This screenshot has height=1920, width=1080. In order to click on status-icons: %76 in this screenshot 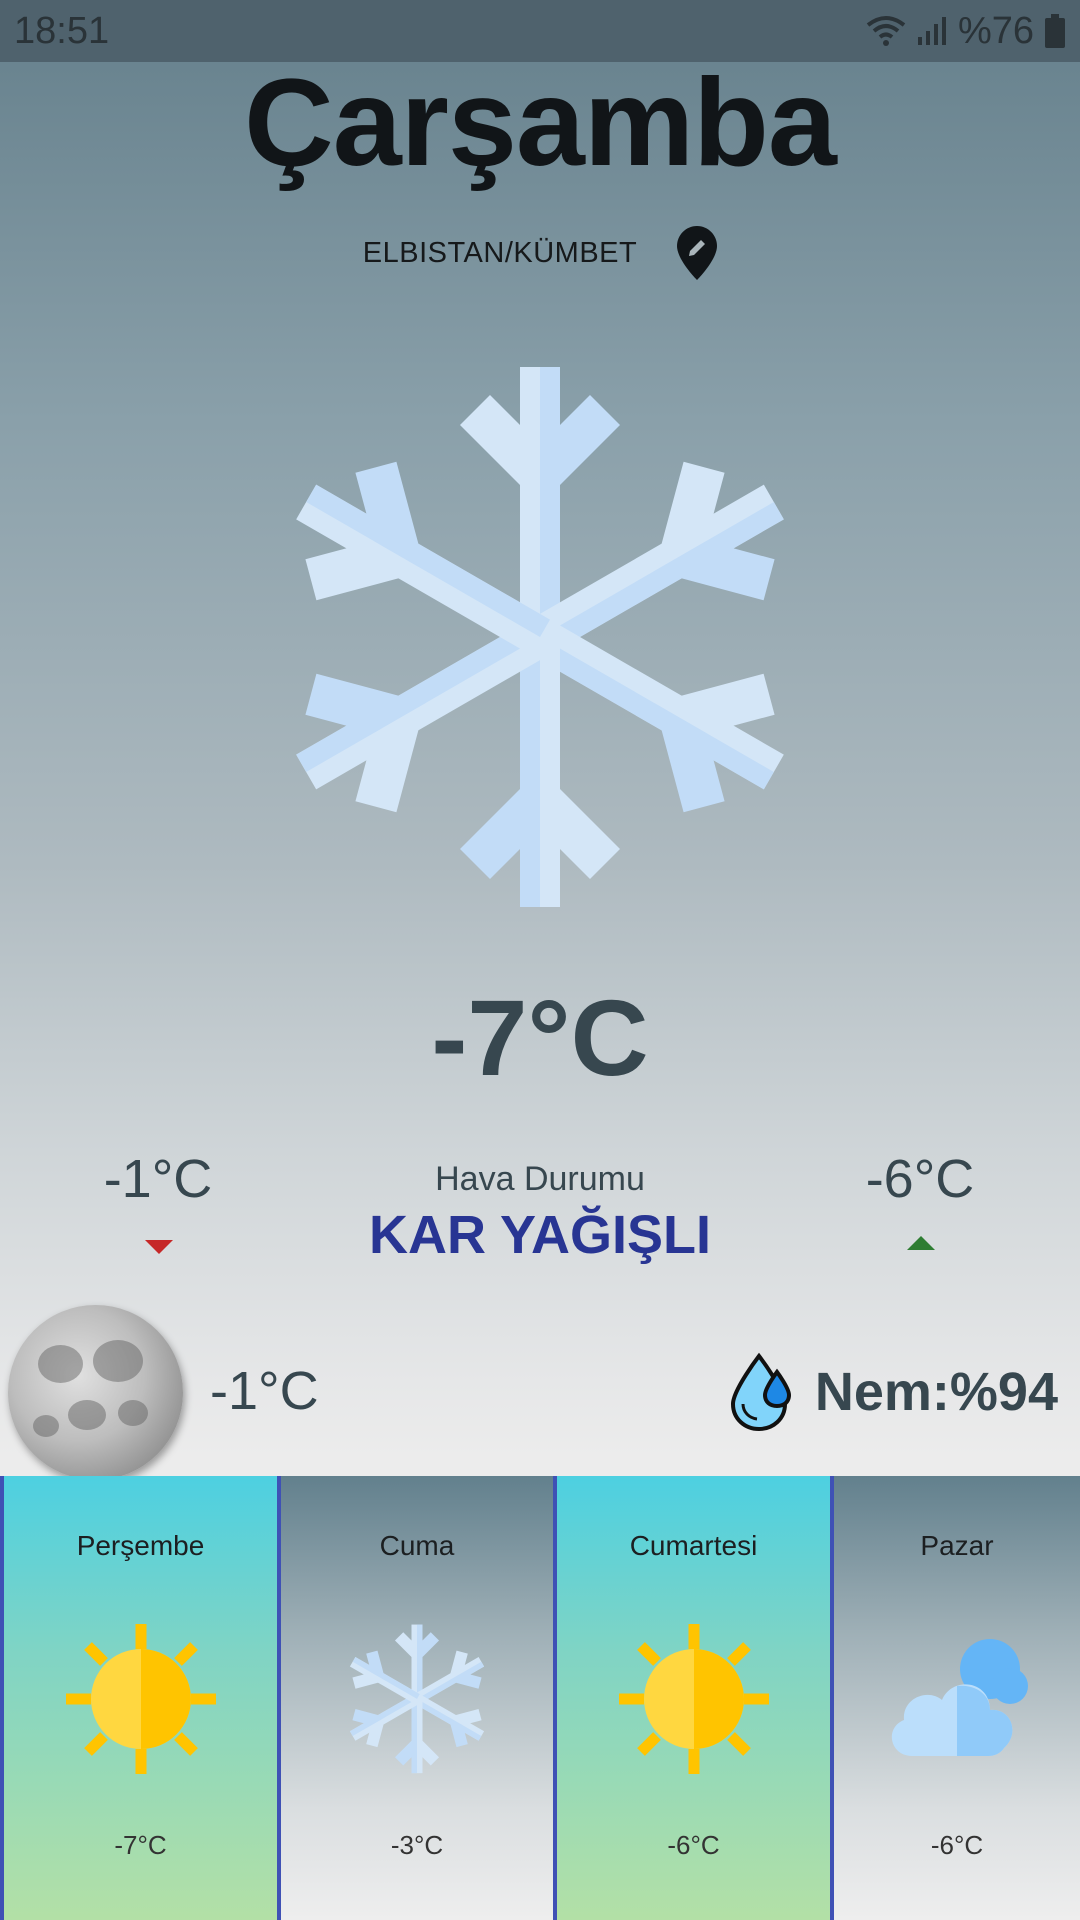, I will do `click(966, 31)`.